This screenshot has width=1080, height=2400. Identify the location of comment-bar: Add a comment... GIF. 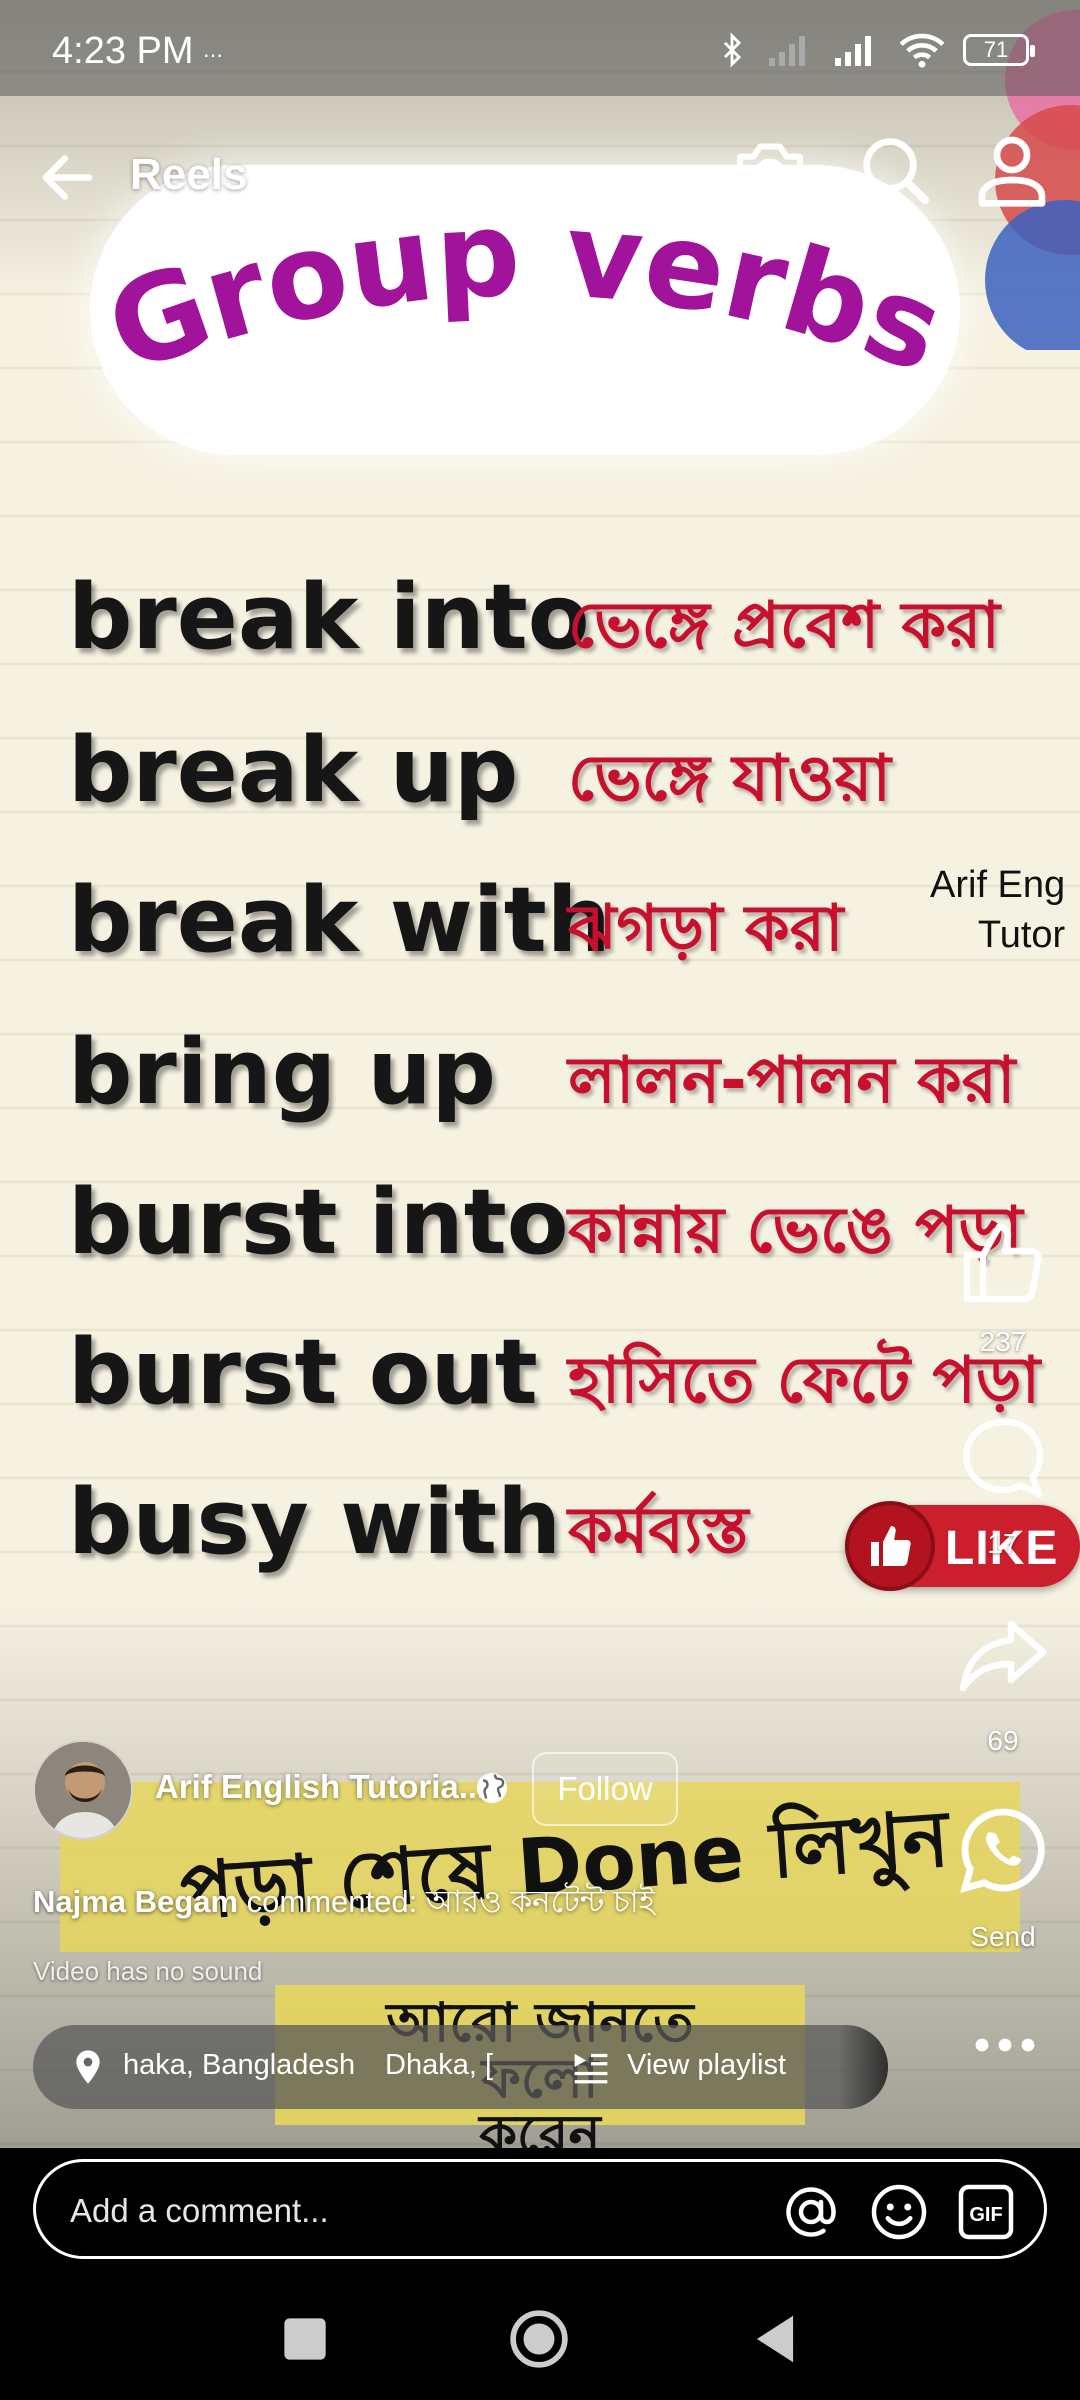
(540, 2213).